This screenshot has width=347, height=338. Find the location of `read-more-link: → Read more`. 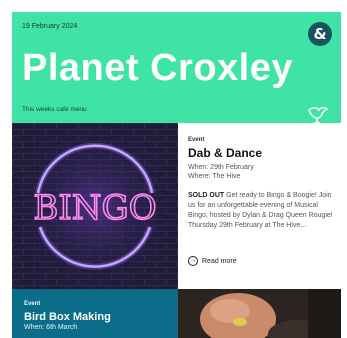

read-more-link: → Read more is located at coordinates (212, 261).